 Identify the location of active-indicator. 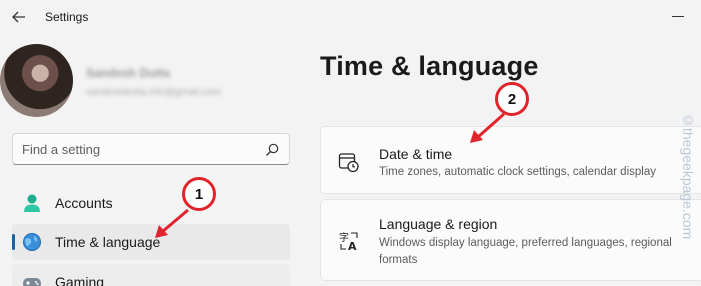
(13, 242).